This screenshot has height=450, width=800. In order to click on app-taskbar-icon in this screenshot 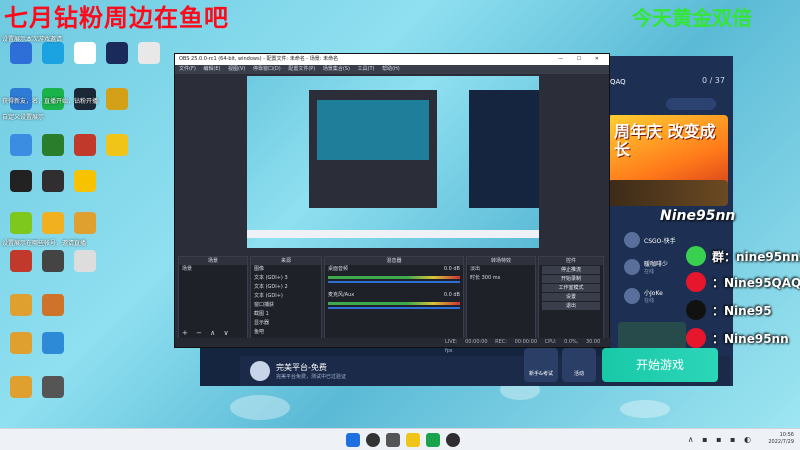, I will do `click(433, 440)`.